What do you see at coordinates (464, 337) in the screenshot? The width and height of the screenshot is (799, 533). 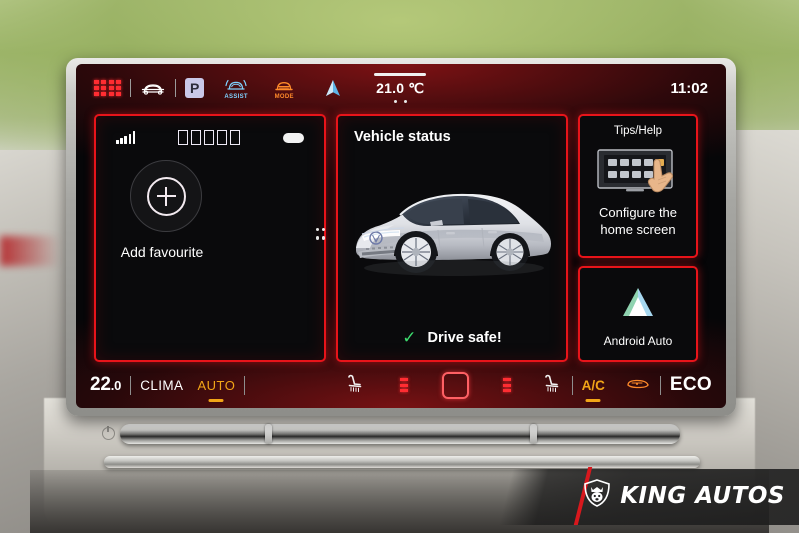 I see `drive-safe-text: Drive safe!` at bounding box center [464, 337].